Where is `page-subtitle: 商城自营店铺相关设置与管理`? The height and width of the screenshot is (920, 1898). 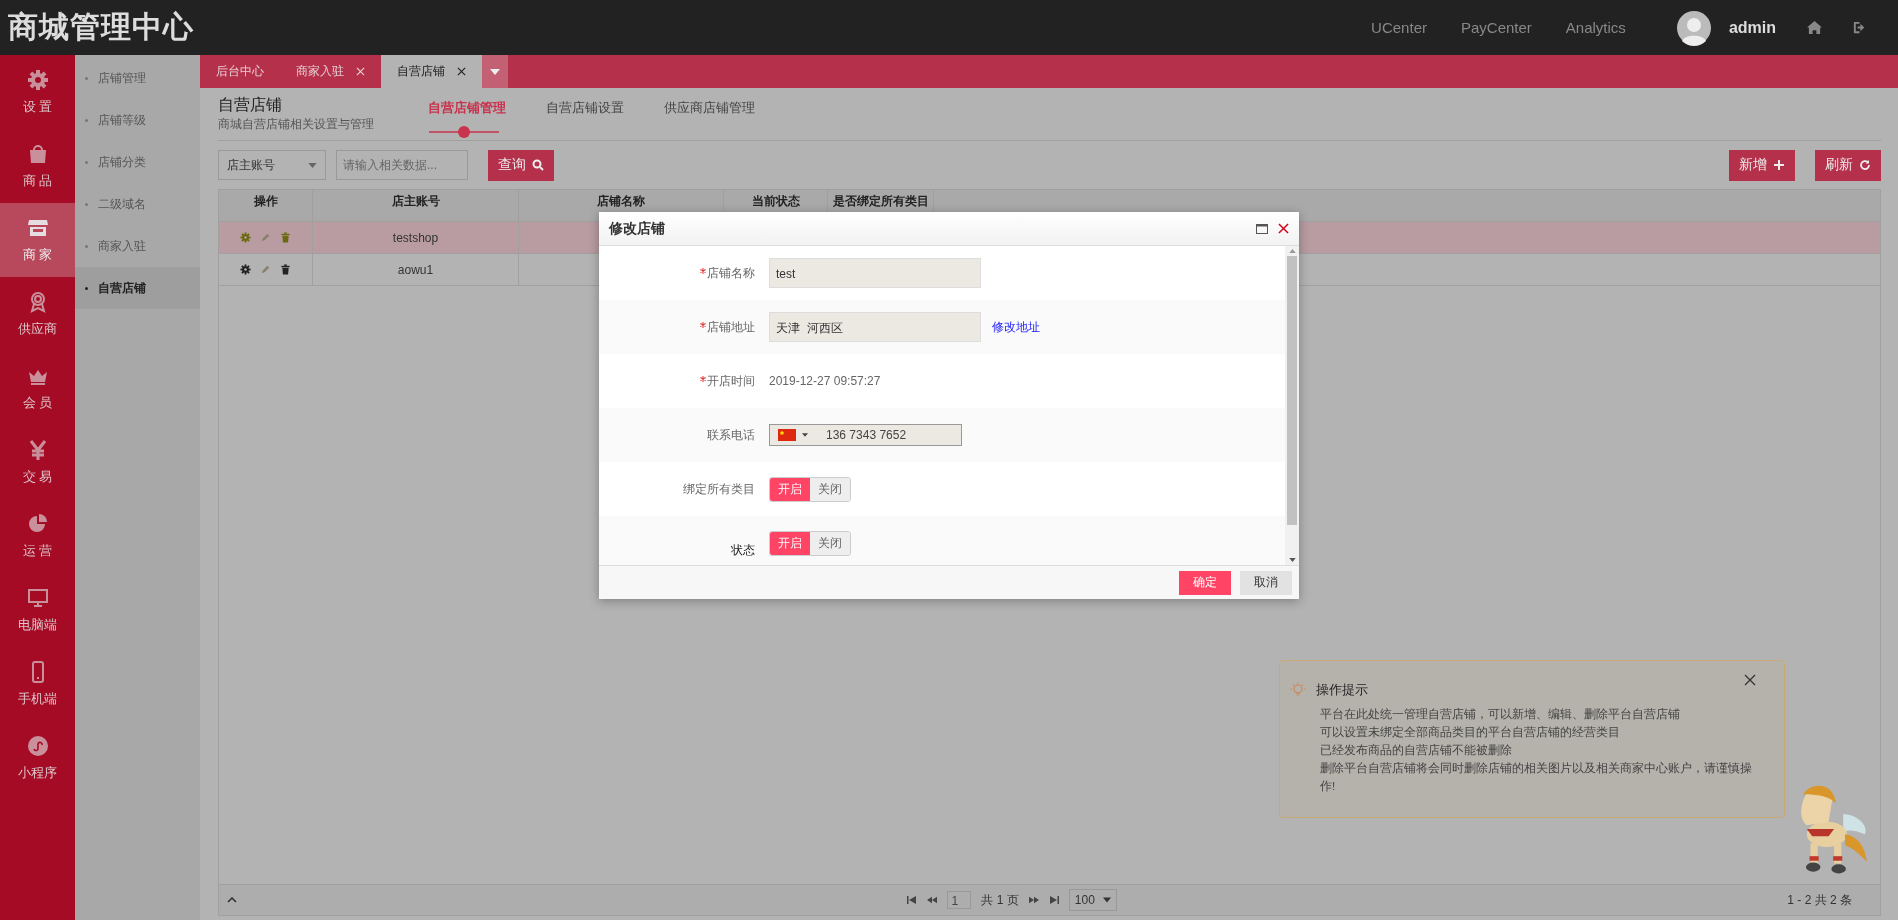 page-subtitle: 商城自营店铺相关设置与管理 is located at coordinates (296, 124).